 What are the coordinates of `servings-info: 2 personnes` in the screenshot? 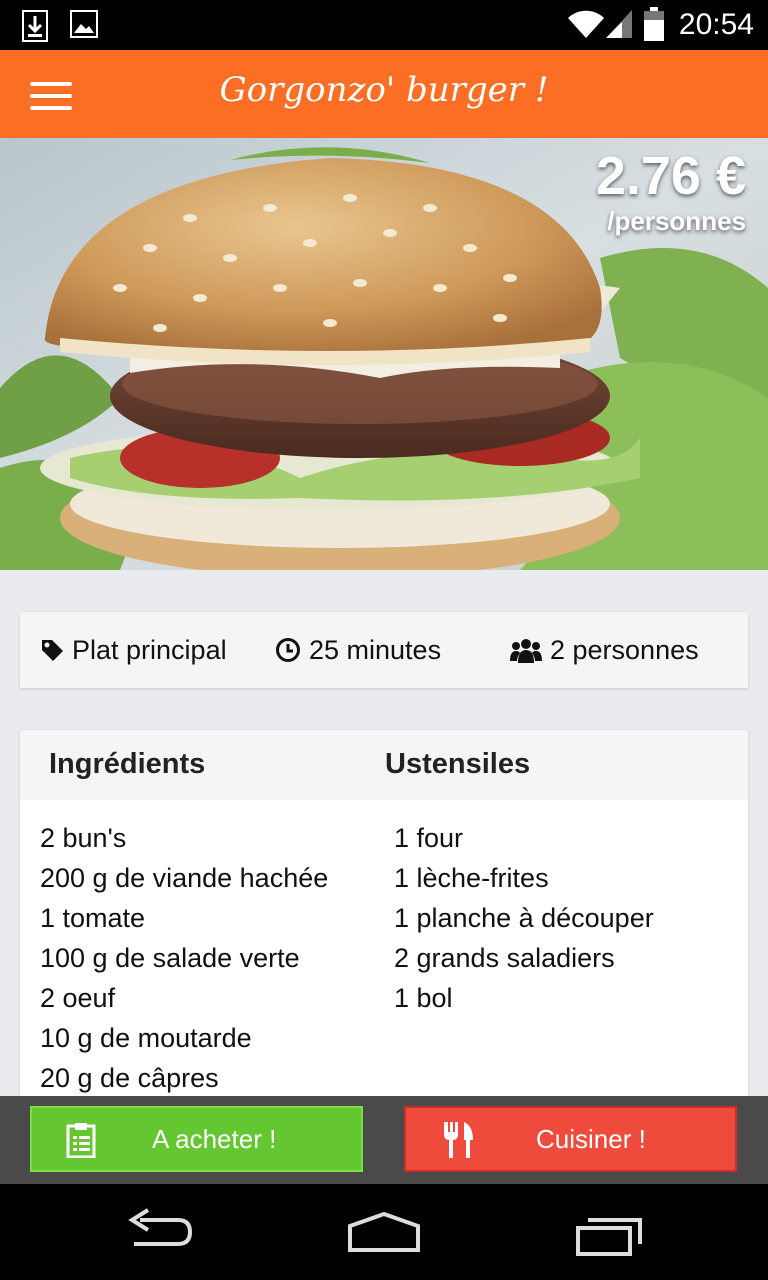 It's located at (604, 650).